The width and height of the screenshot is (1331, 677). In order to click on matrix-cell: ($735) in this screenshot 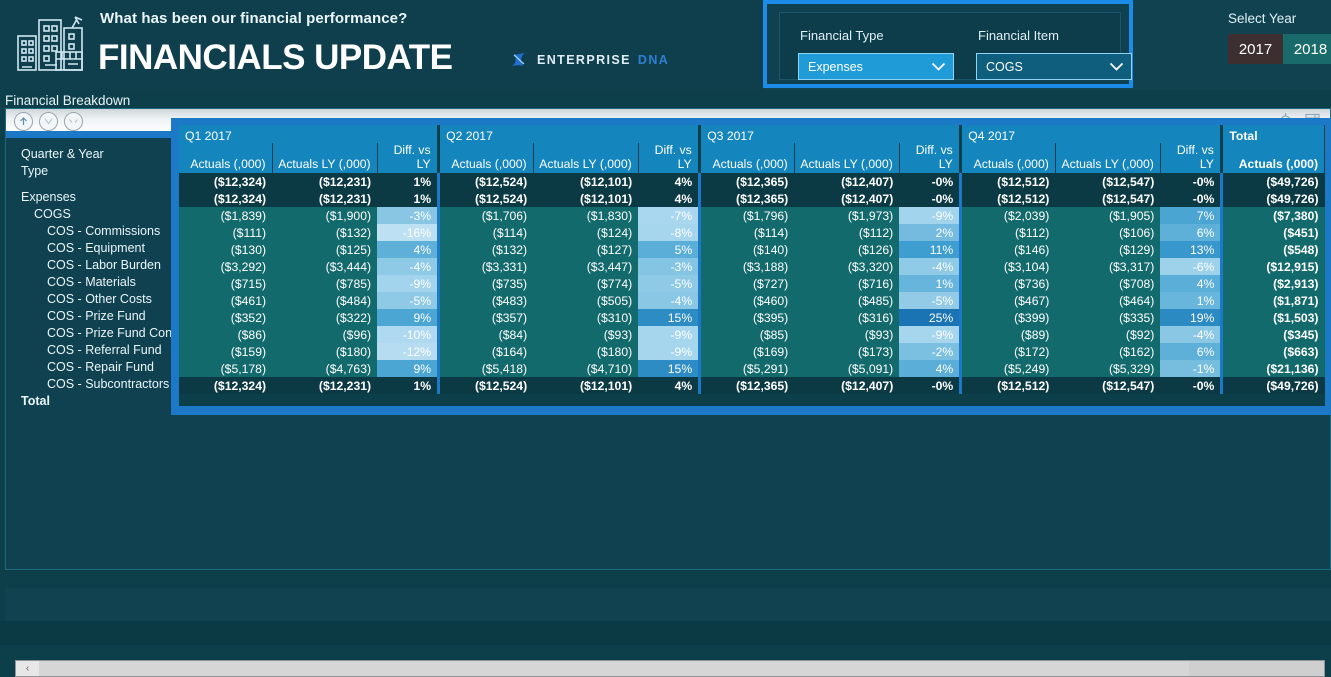, I will do `click(487, 283)`.